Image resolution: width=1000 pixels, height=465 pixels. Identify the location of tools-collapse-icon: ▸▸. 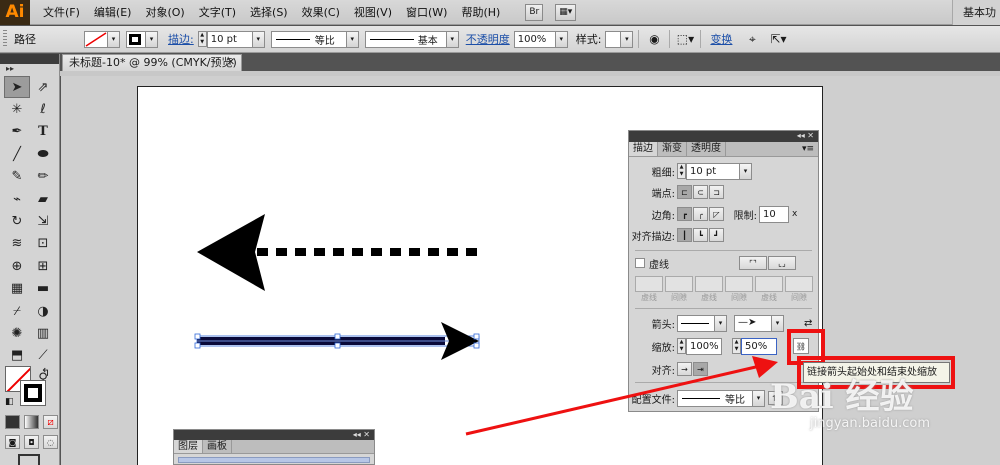
(10, 68).